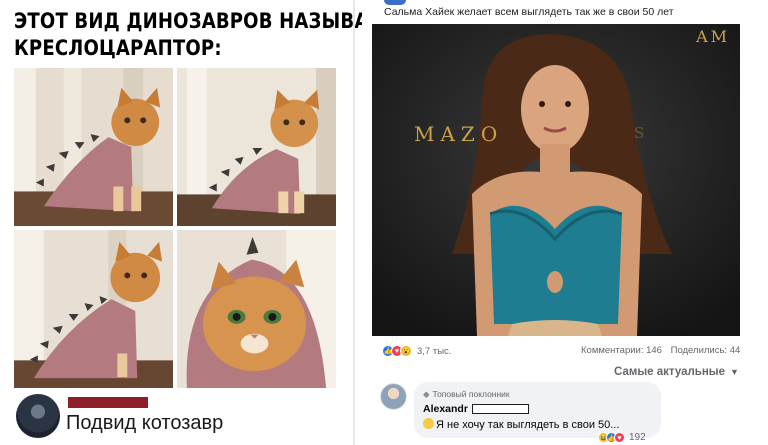  Describe the element at coordinates (621, 350) in the screenshot. I see `comments-count: Комментарии: 146` at that location.